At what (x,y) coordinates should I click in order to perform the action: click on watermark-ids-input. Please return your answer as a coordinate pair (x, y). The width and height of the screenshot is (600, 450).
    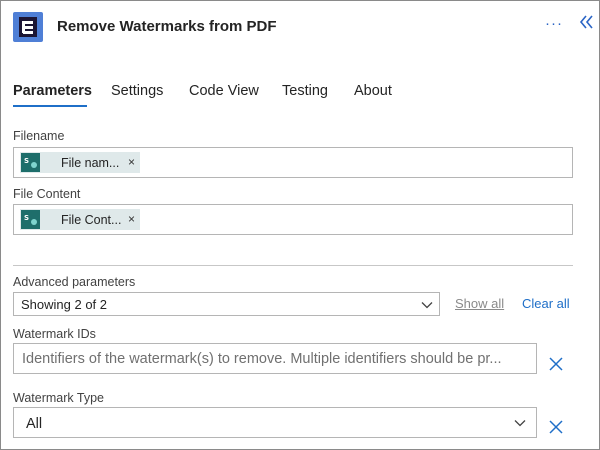
    Looking at the image, I should click on (275, 358).